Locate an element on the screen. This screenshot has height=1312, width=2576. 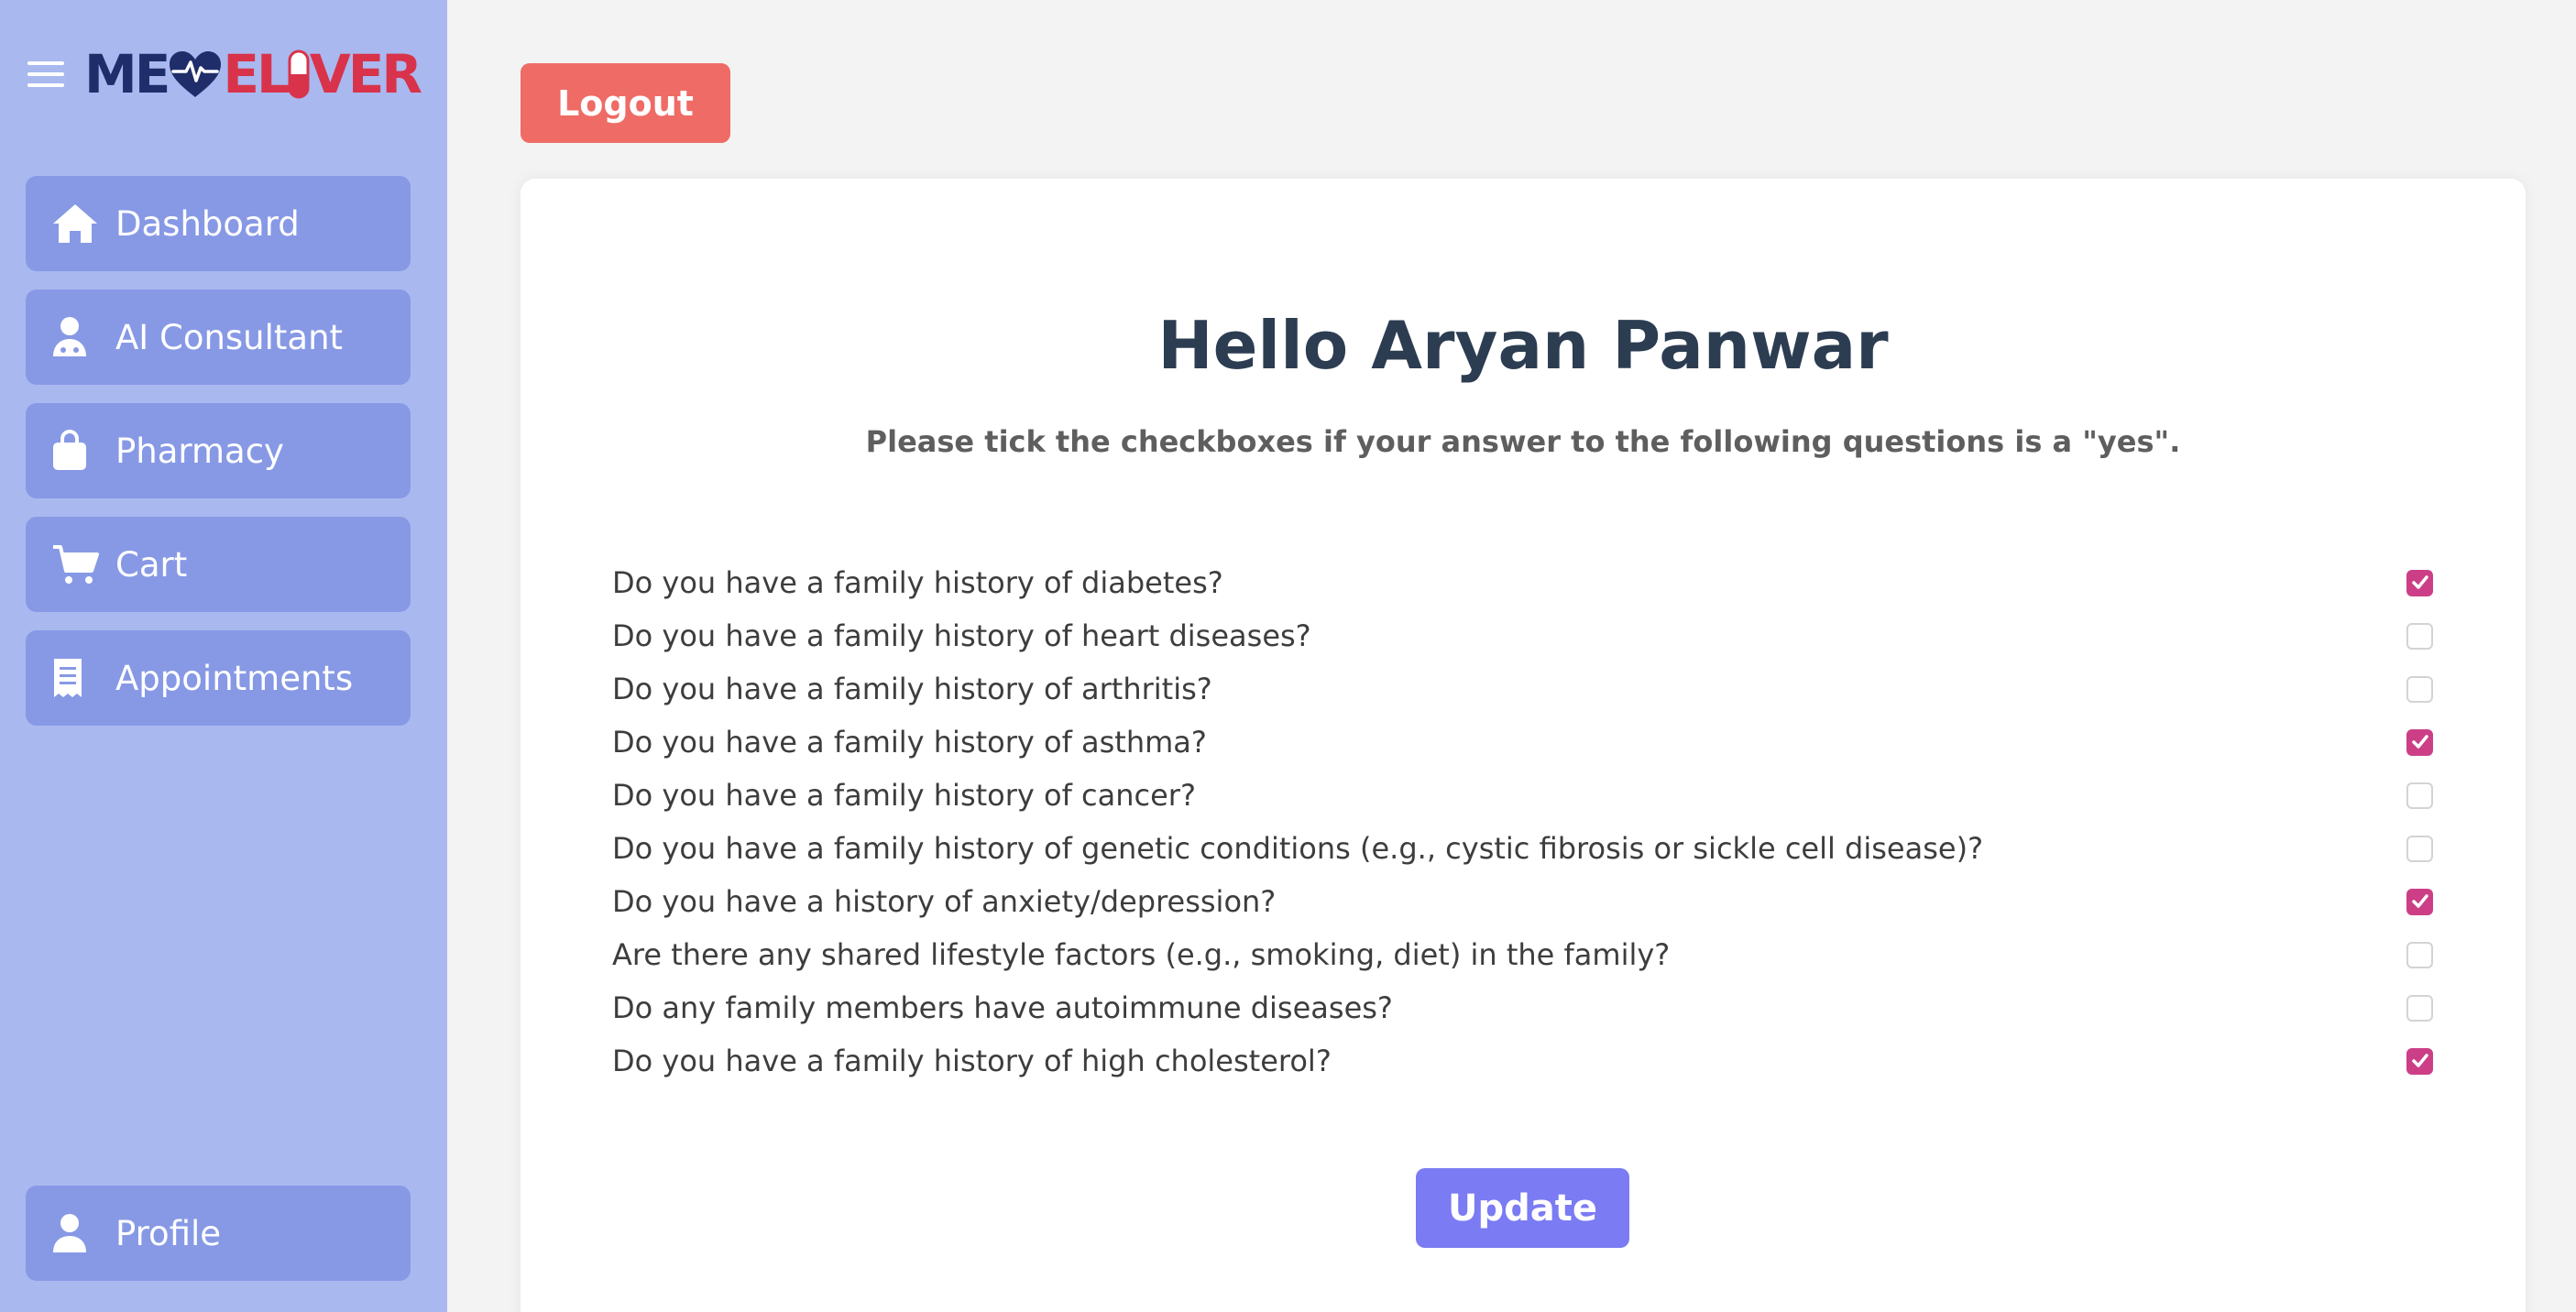
sidebar-item-profile: Profile is located at coordinates (219, 1233).